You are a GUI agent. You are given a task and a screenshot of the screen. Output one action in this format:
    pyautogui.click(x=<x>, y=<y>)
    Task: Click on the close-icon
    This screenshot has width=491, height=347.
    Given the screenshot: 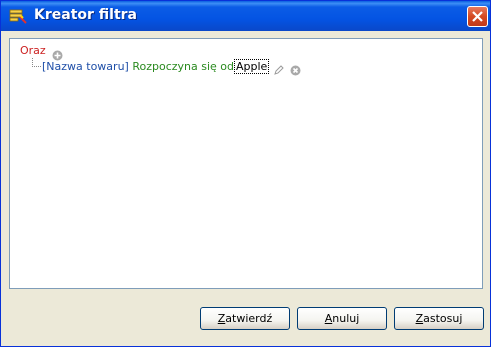 What is the action you would take?
    pyautogui.click(x=477, y=16)
    